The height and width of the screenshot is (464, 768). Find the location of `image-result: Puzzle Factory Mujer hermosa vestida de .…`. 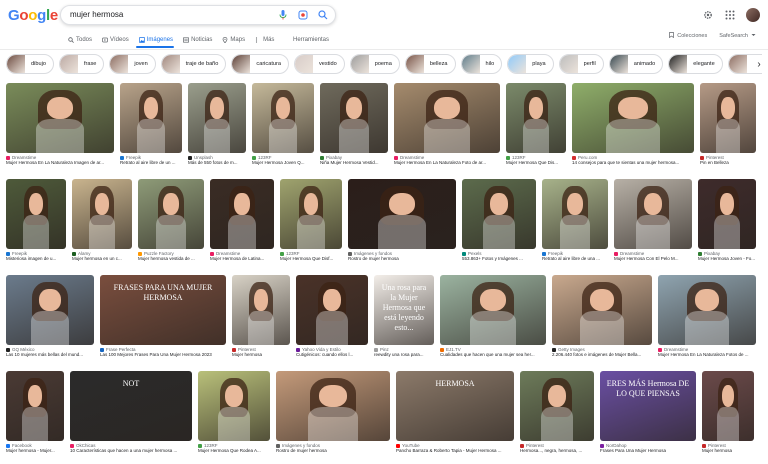

image-result: Puzzle Factory Mujer hermosa vestida de .… is located at coordinates (171, 220).